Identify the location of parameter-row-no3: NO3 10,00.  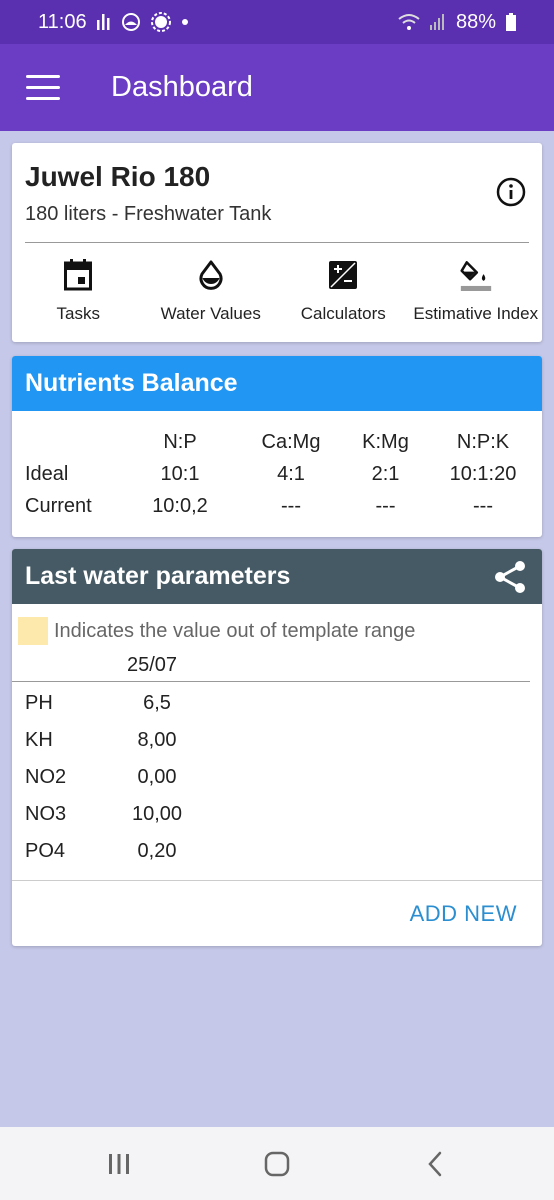
(277, 814).